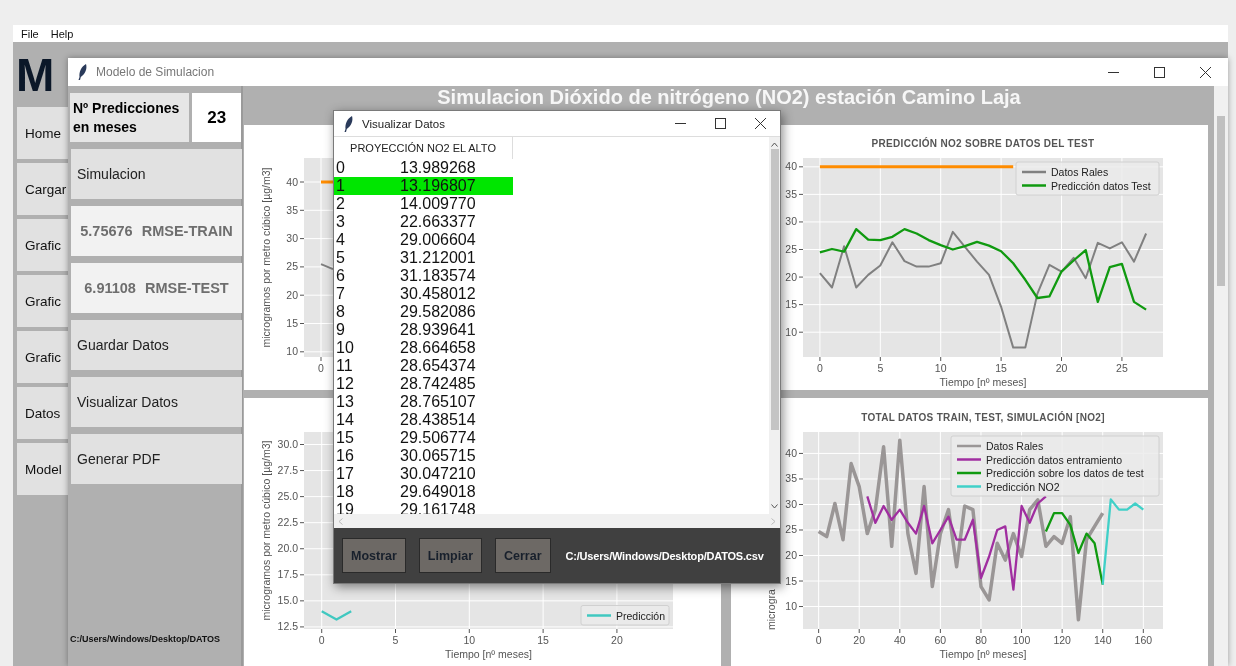 The width and height of the screenshot is (1236, 666). I want to click on table-row: 6 31.183574, so click(423, 276).